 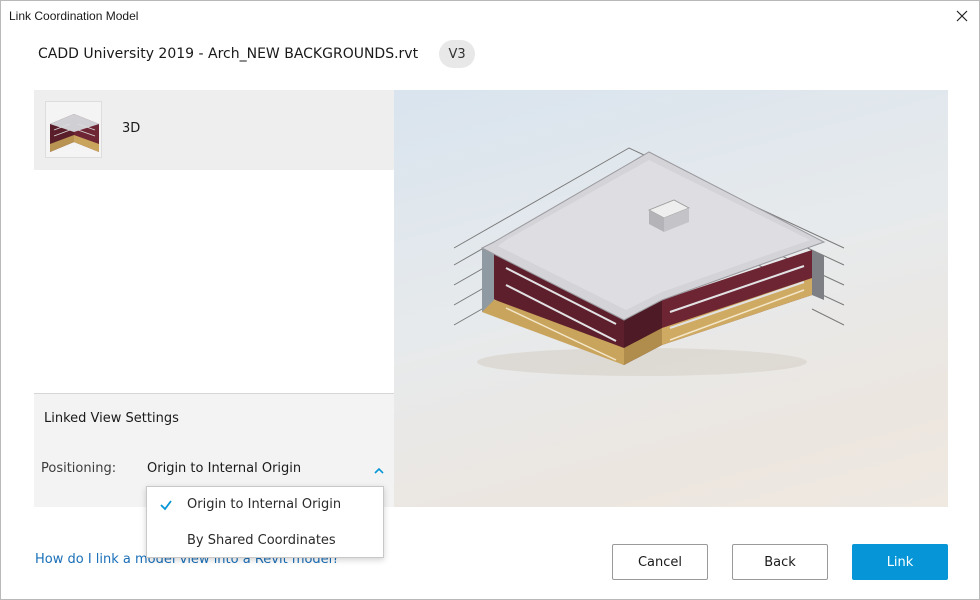 I want to click on positioning-label: Positioning:, so click(x=79, y=468).